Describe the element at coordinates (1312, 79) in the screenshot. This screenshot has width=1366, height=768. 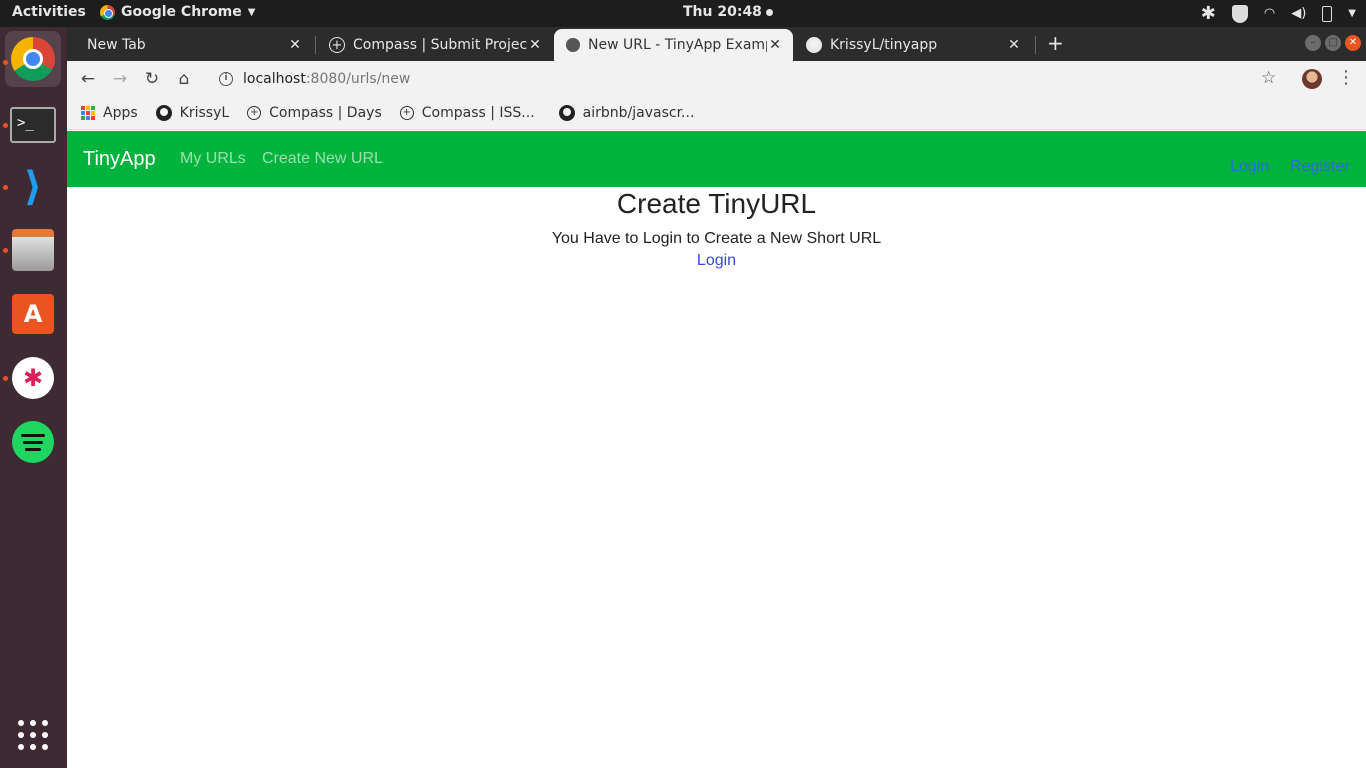
I see `profile-avatar` at that location.